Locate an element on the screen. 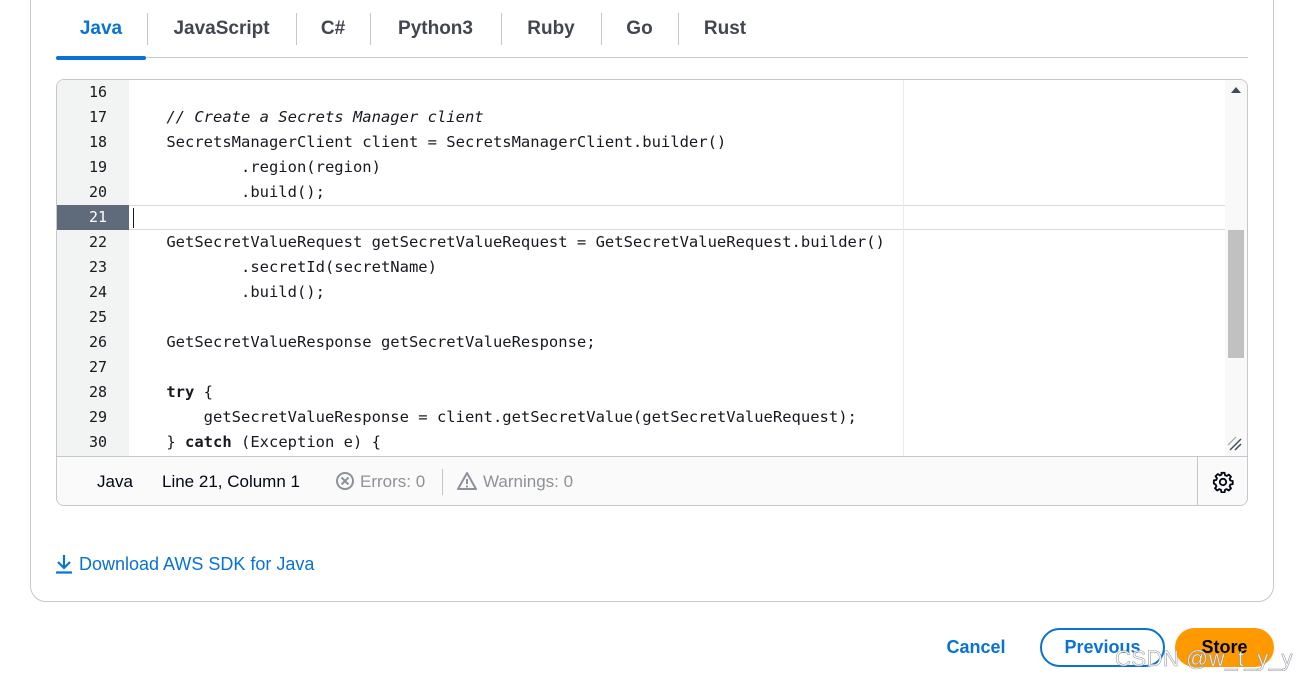 The width and height of the screenshot is (1300, 680). download-sdk-link: Download AWS SDK for Java is located at coordinates (184, 564).